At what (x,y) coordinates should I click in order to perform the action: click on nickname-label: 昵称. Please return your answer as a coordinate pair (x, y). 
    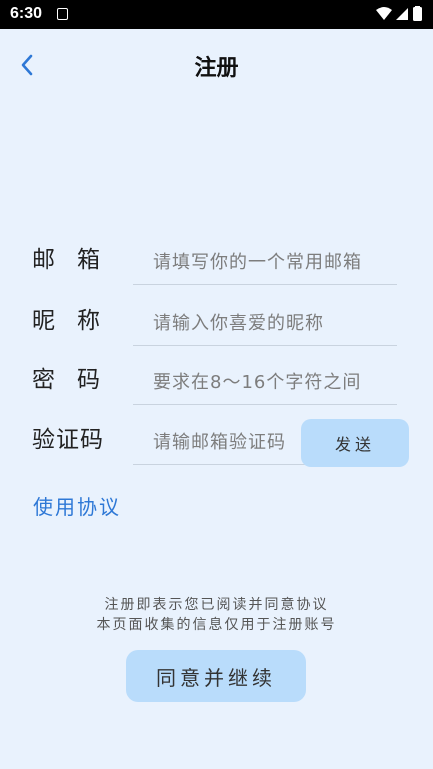
    Looking at the image, I should click on (77, 321).